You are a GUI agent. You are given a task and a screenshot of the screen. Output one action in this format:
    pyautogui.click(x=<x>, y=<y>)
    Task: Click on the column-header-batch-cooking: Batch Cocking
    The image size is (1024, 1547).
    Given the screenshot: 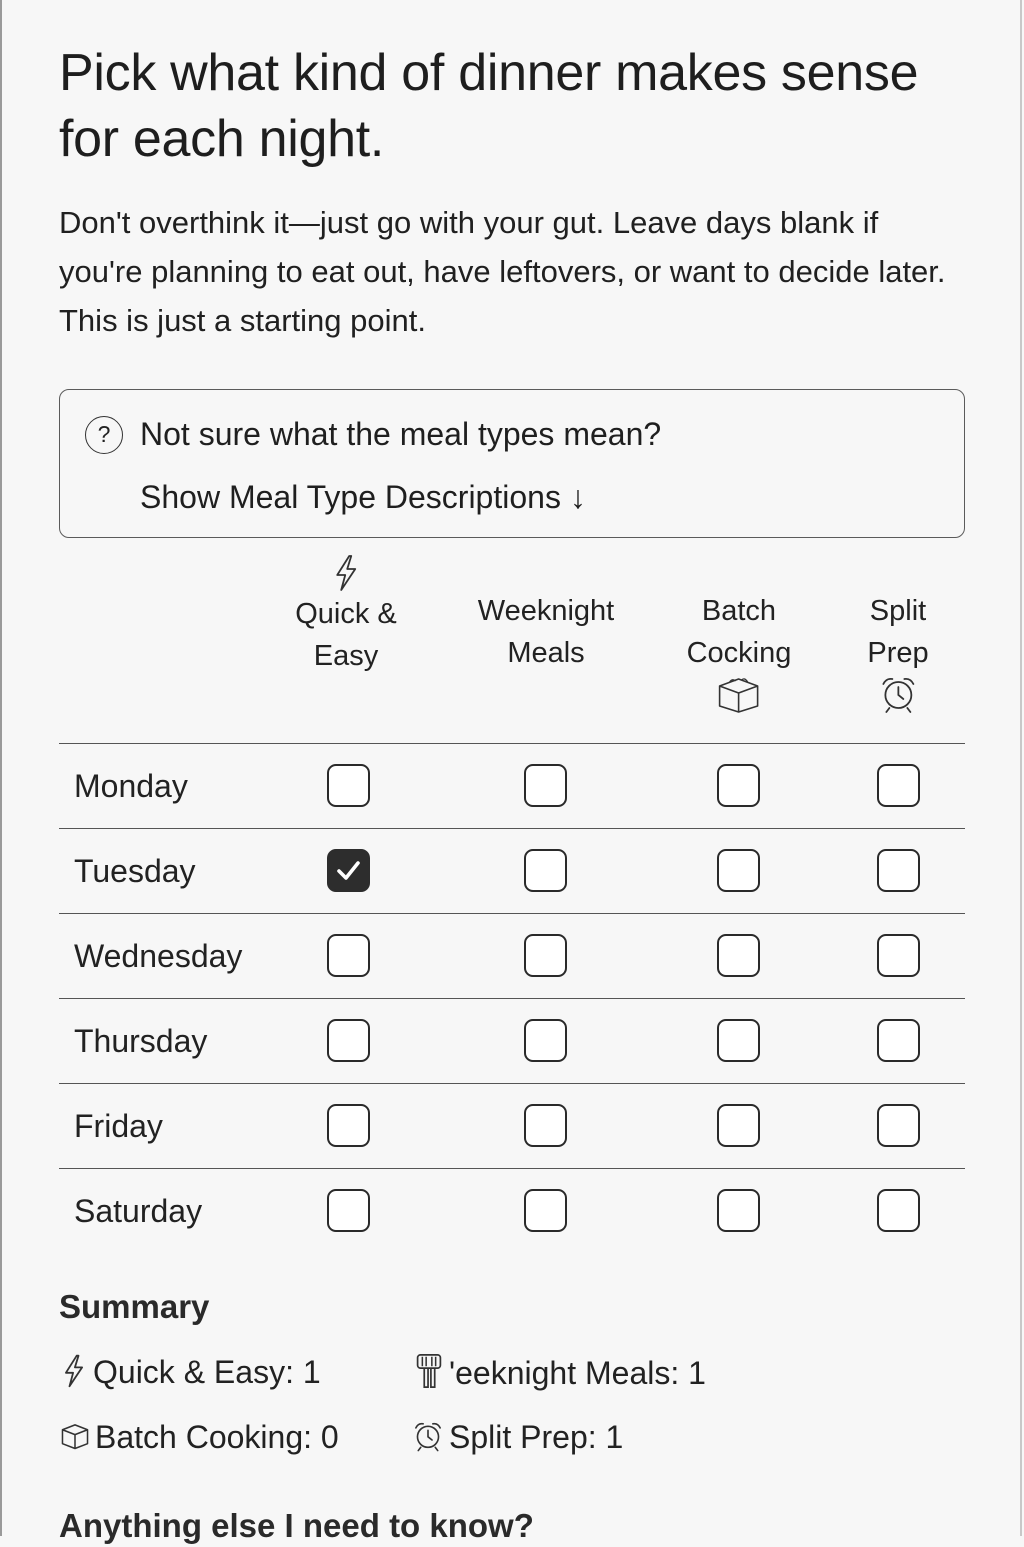 What is the action you would take?
    pyautogui.click(x=739, y=633)
    